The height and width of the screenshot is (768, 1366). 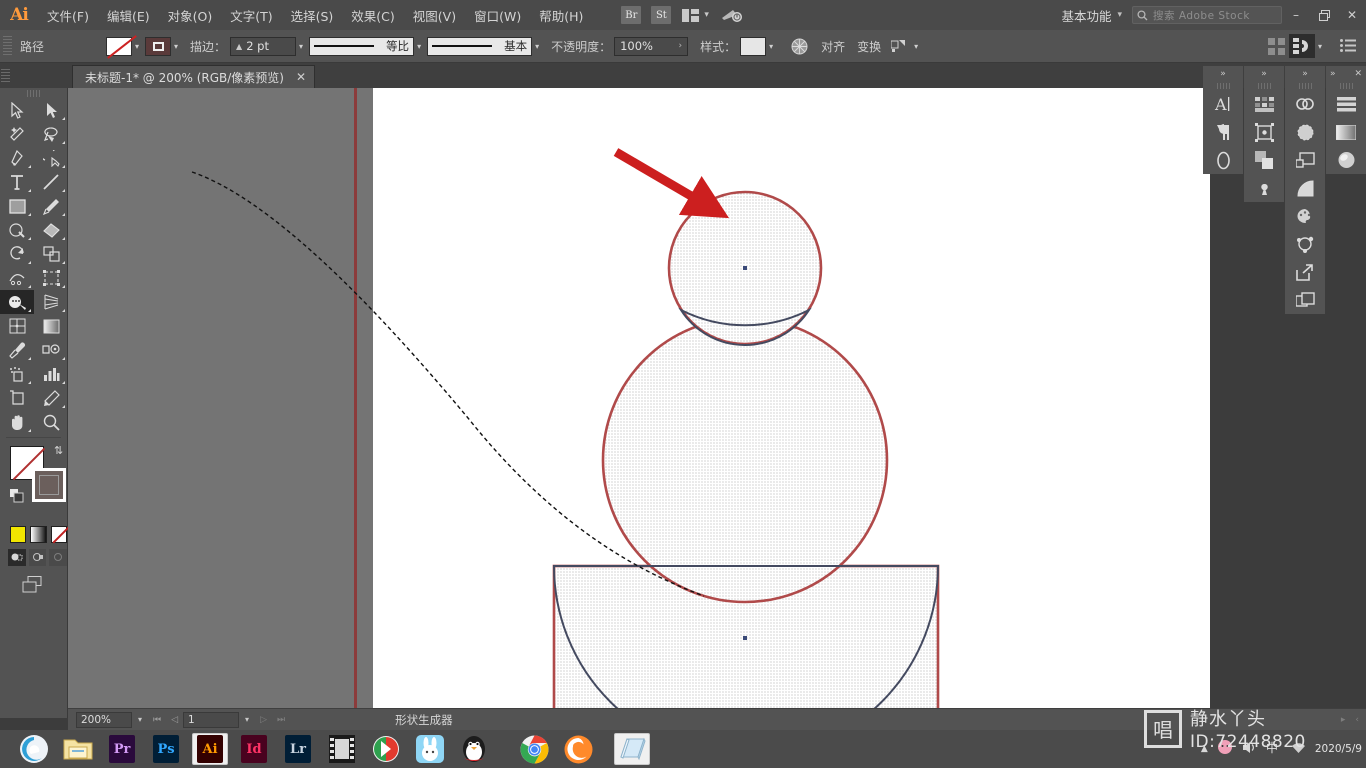 What do you see at coordinates (1305, 272) in the screenshot?
I see `export-panel-icon` at bounding box center [1305, 272].